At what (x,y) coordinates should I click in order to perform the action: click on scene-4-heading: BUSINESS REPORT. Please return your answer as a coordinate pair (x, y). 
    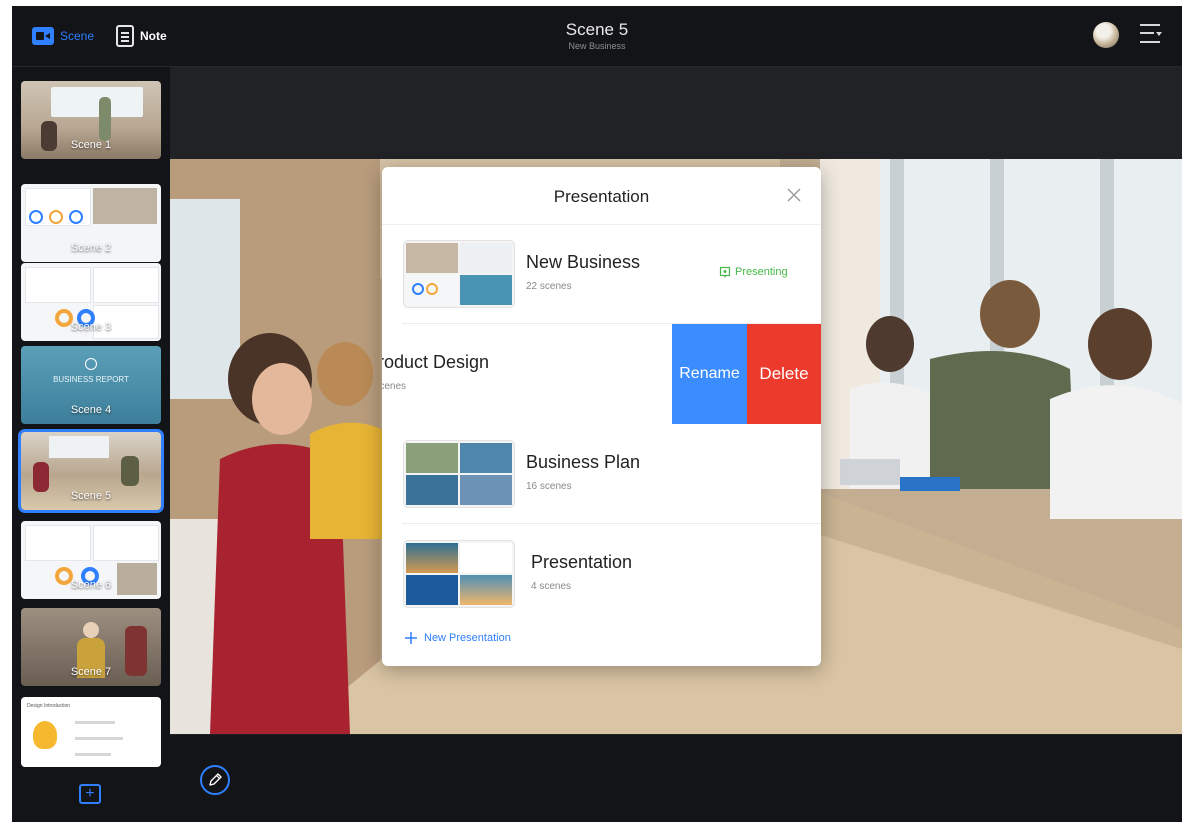
    Looking at the image, I should click on (91, 379).